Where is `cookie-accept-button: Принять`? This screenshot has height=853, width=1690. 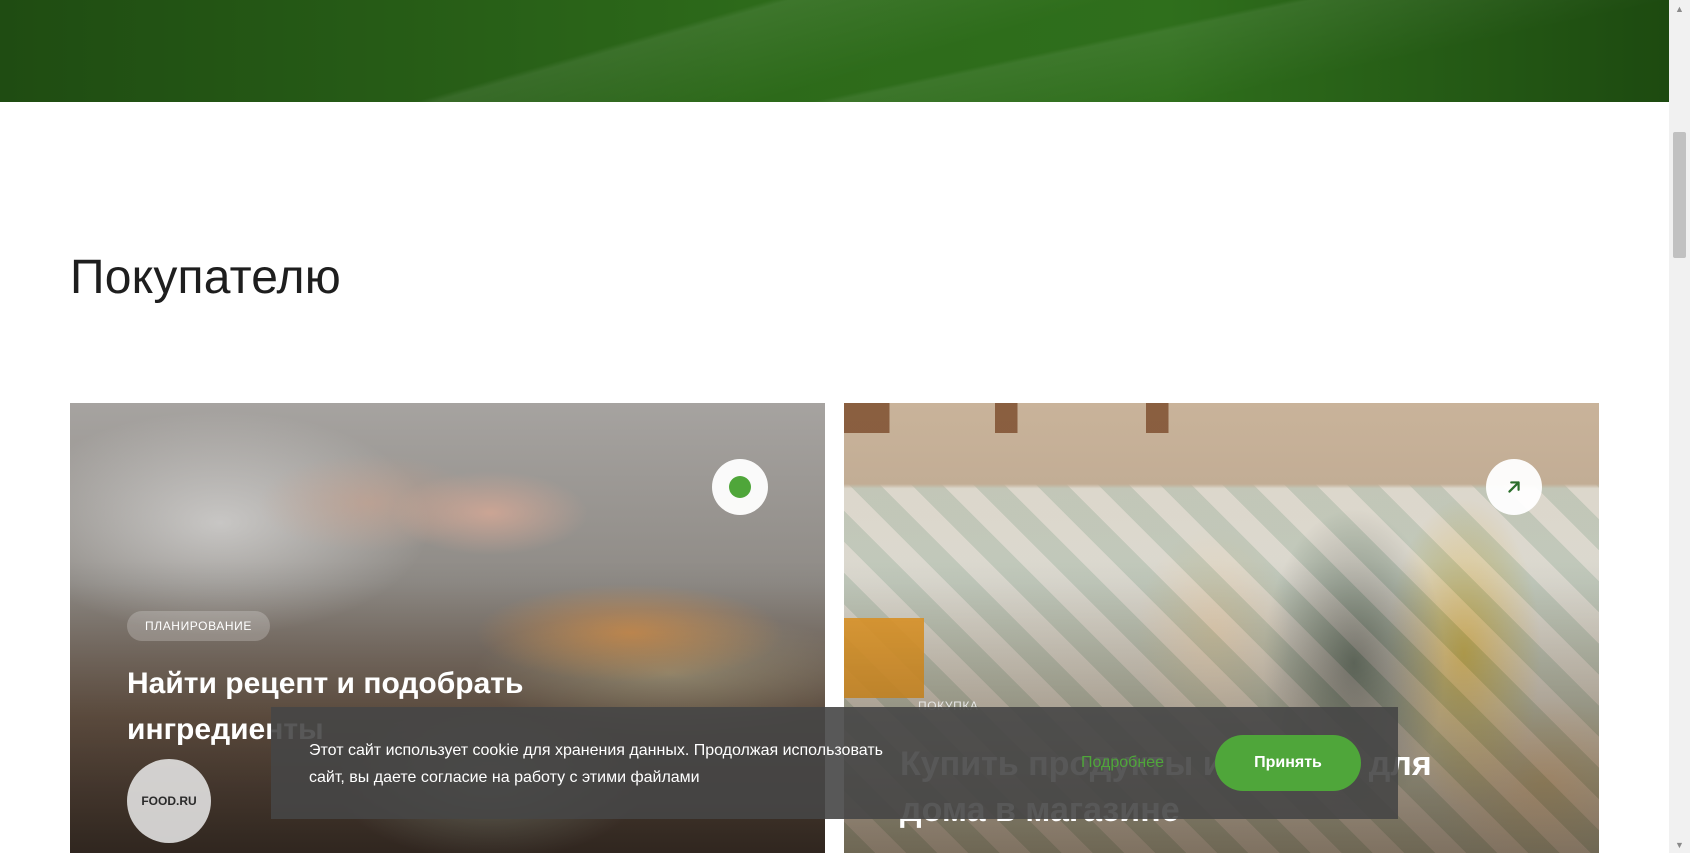 cookie-accept-button: Принять is located at coordinates (1288, 763).